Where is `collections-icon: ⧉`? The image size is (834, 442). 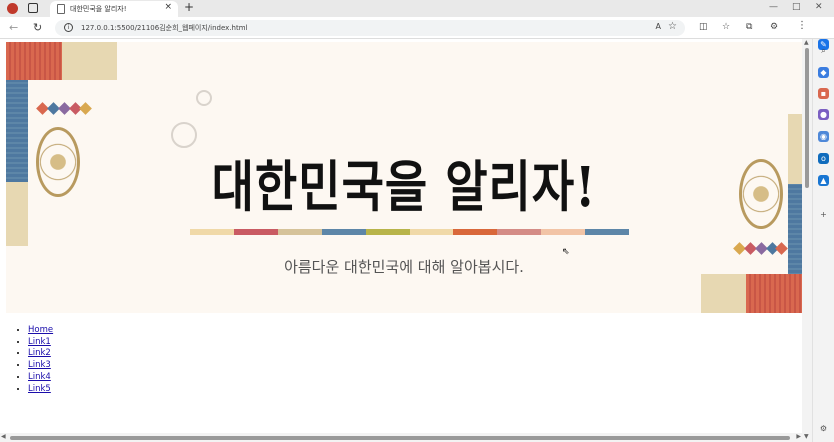 collections-icon: ⧉ is located at coordinates (749, 27).